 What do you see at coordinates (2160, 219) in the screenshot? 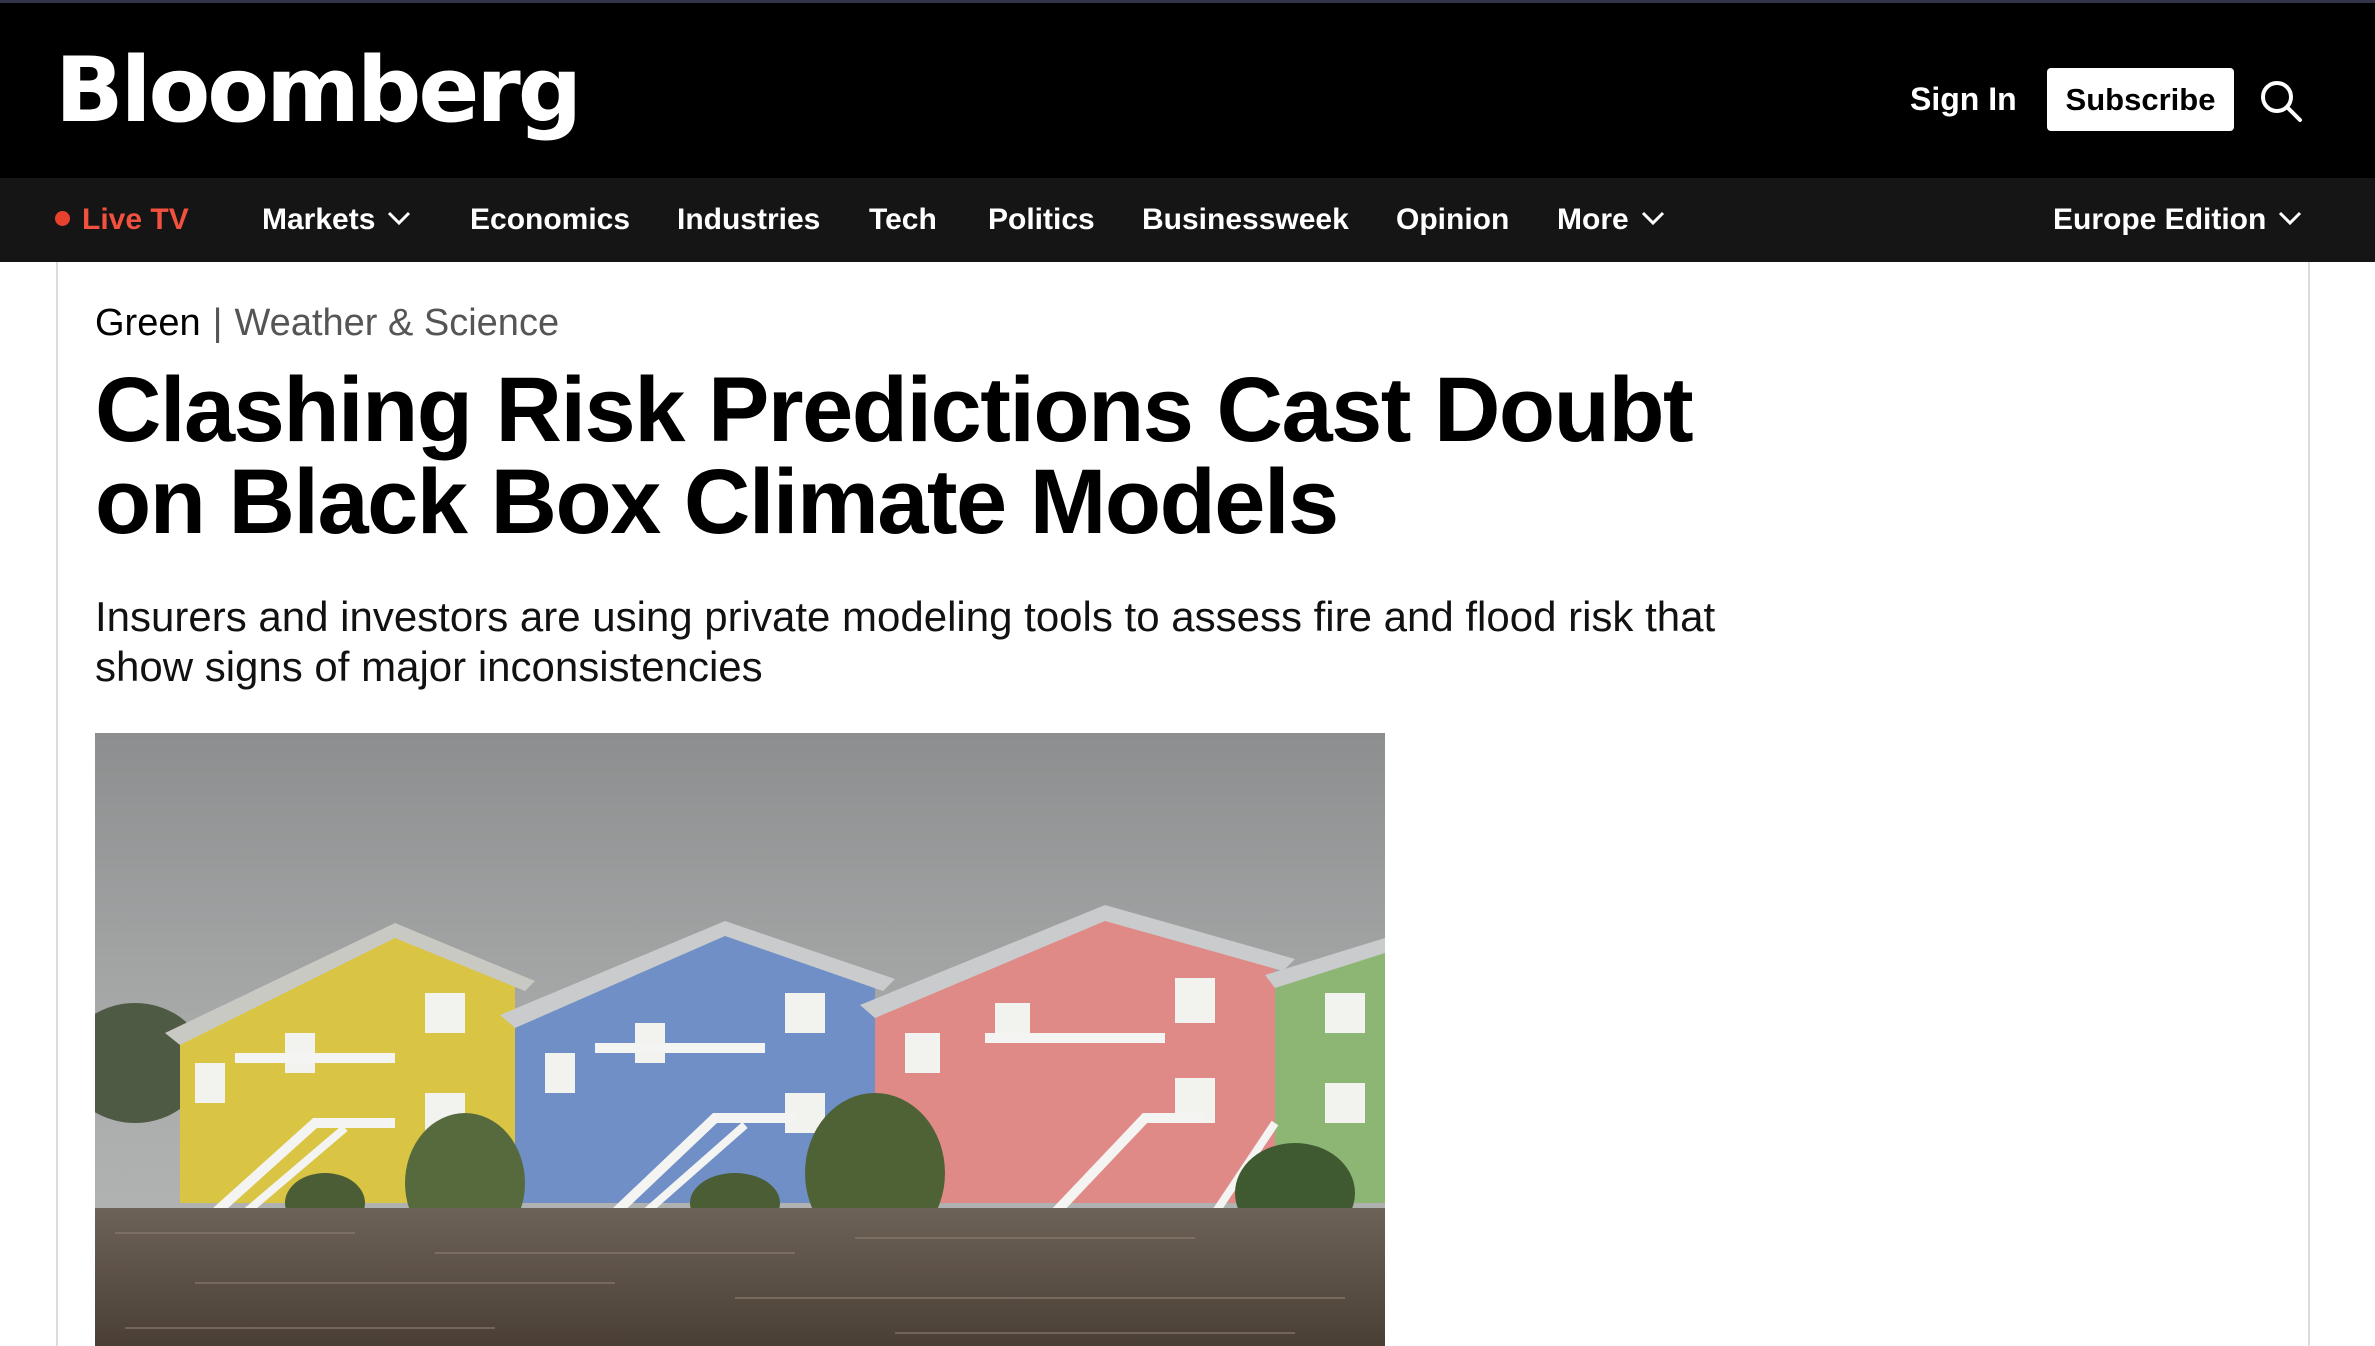
I see `edition-label: Europe Edition` at bounding box center [2160, 219].